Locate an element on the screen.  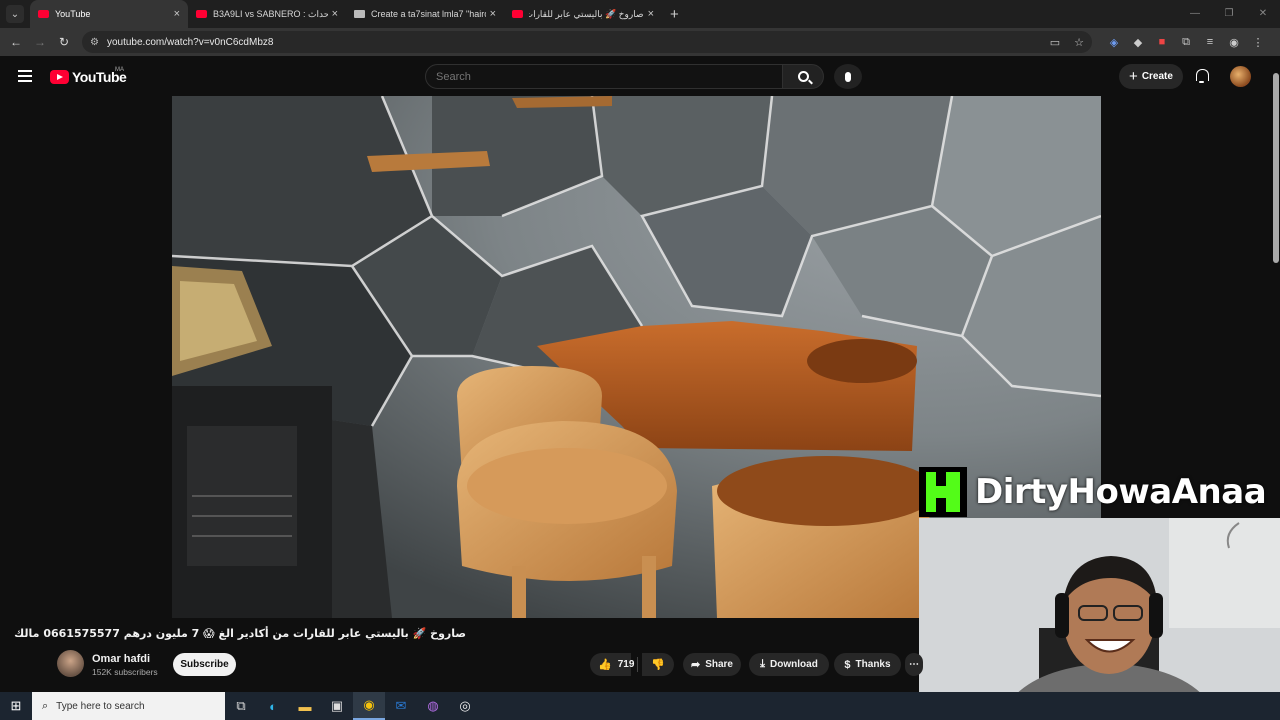
create-label: Create is located at coordinates (1157, 76).